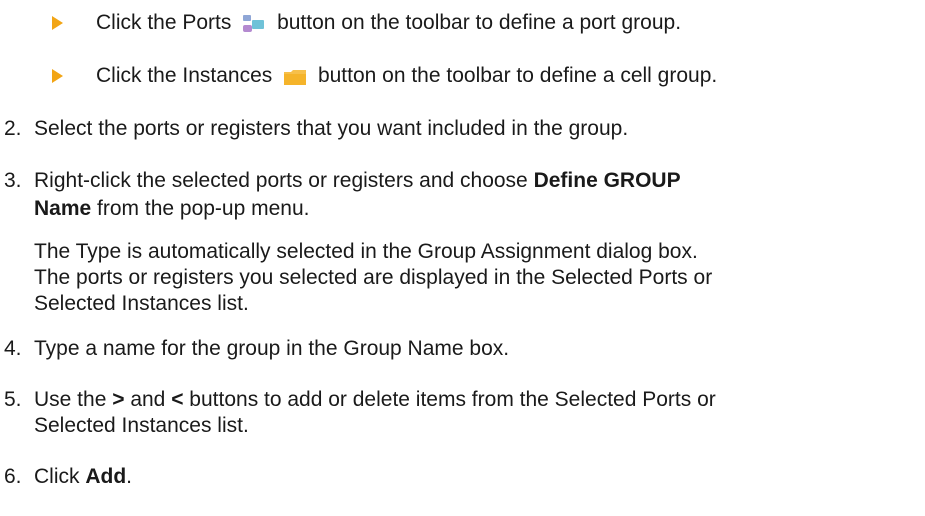  I want to click on add-button-label: Add, so click(106, 476).